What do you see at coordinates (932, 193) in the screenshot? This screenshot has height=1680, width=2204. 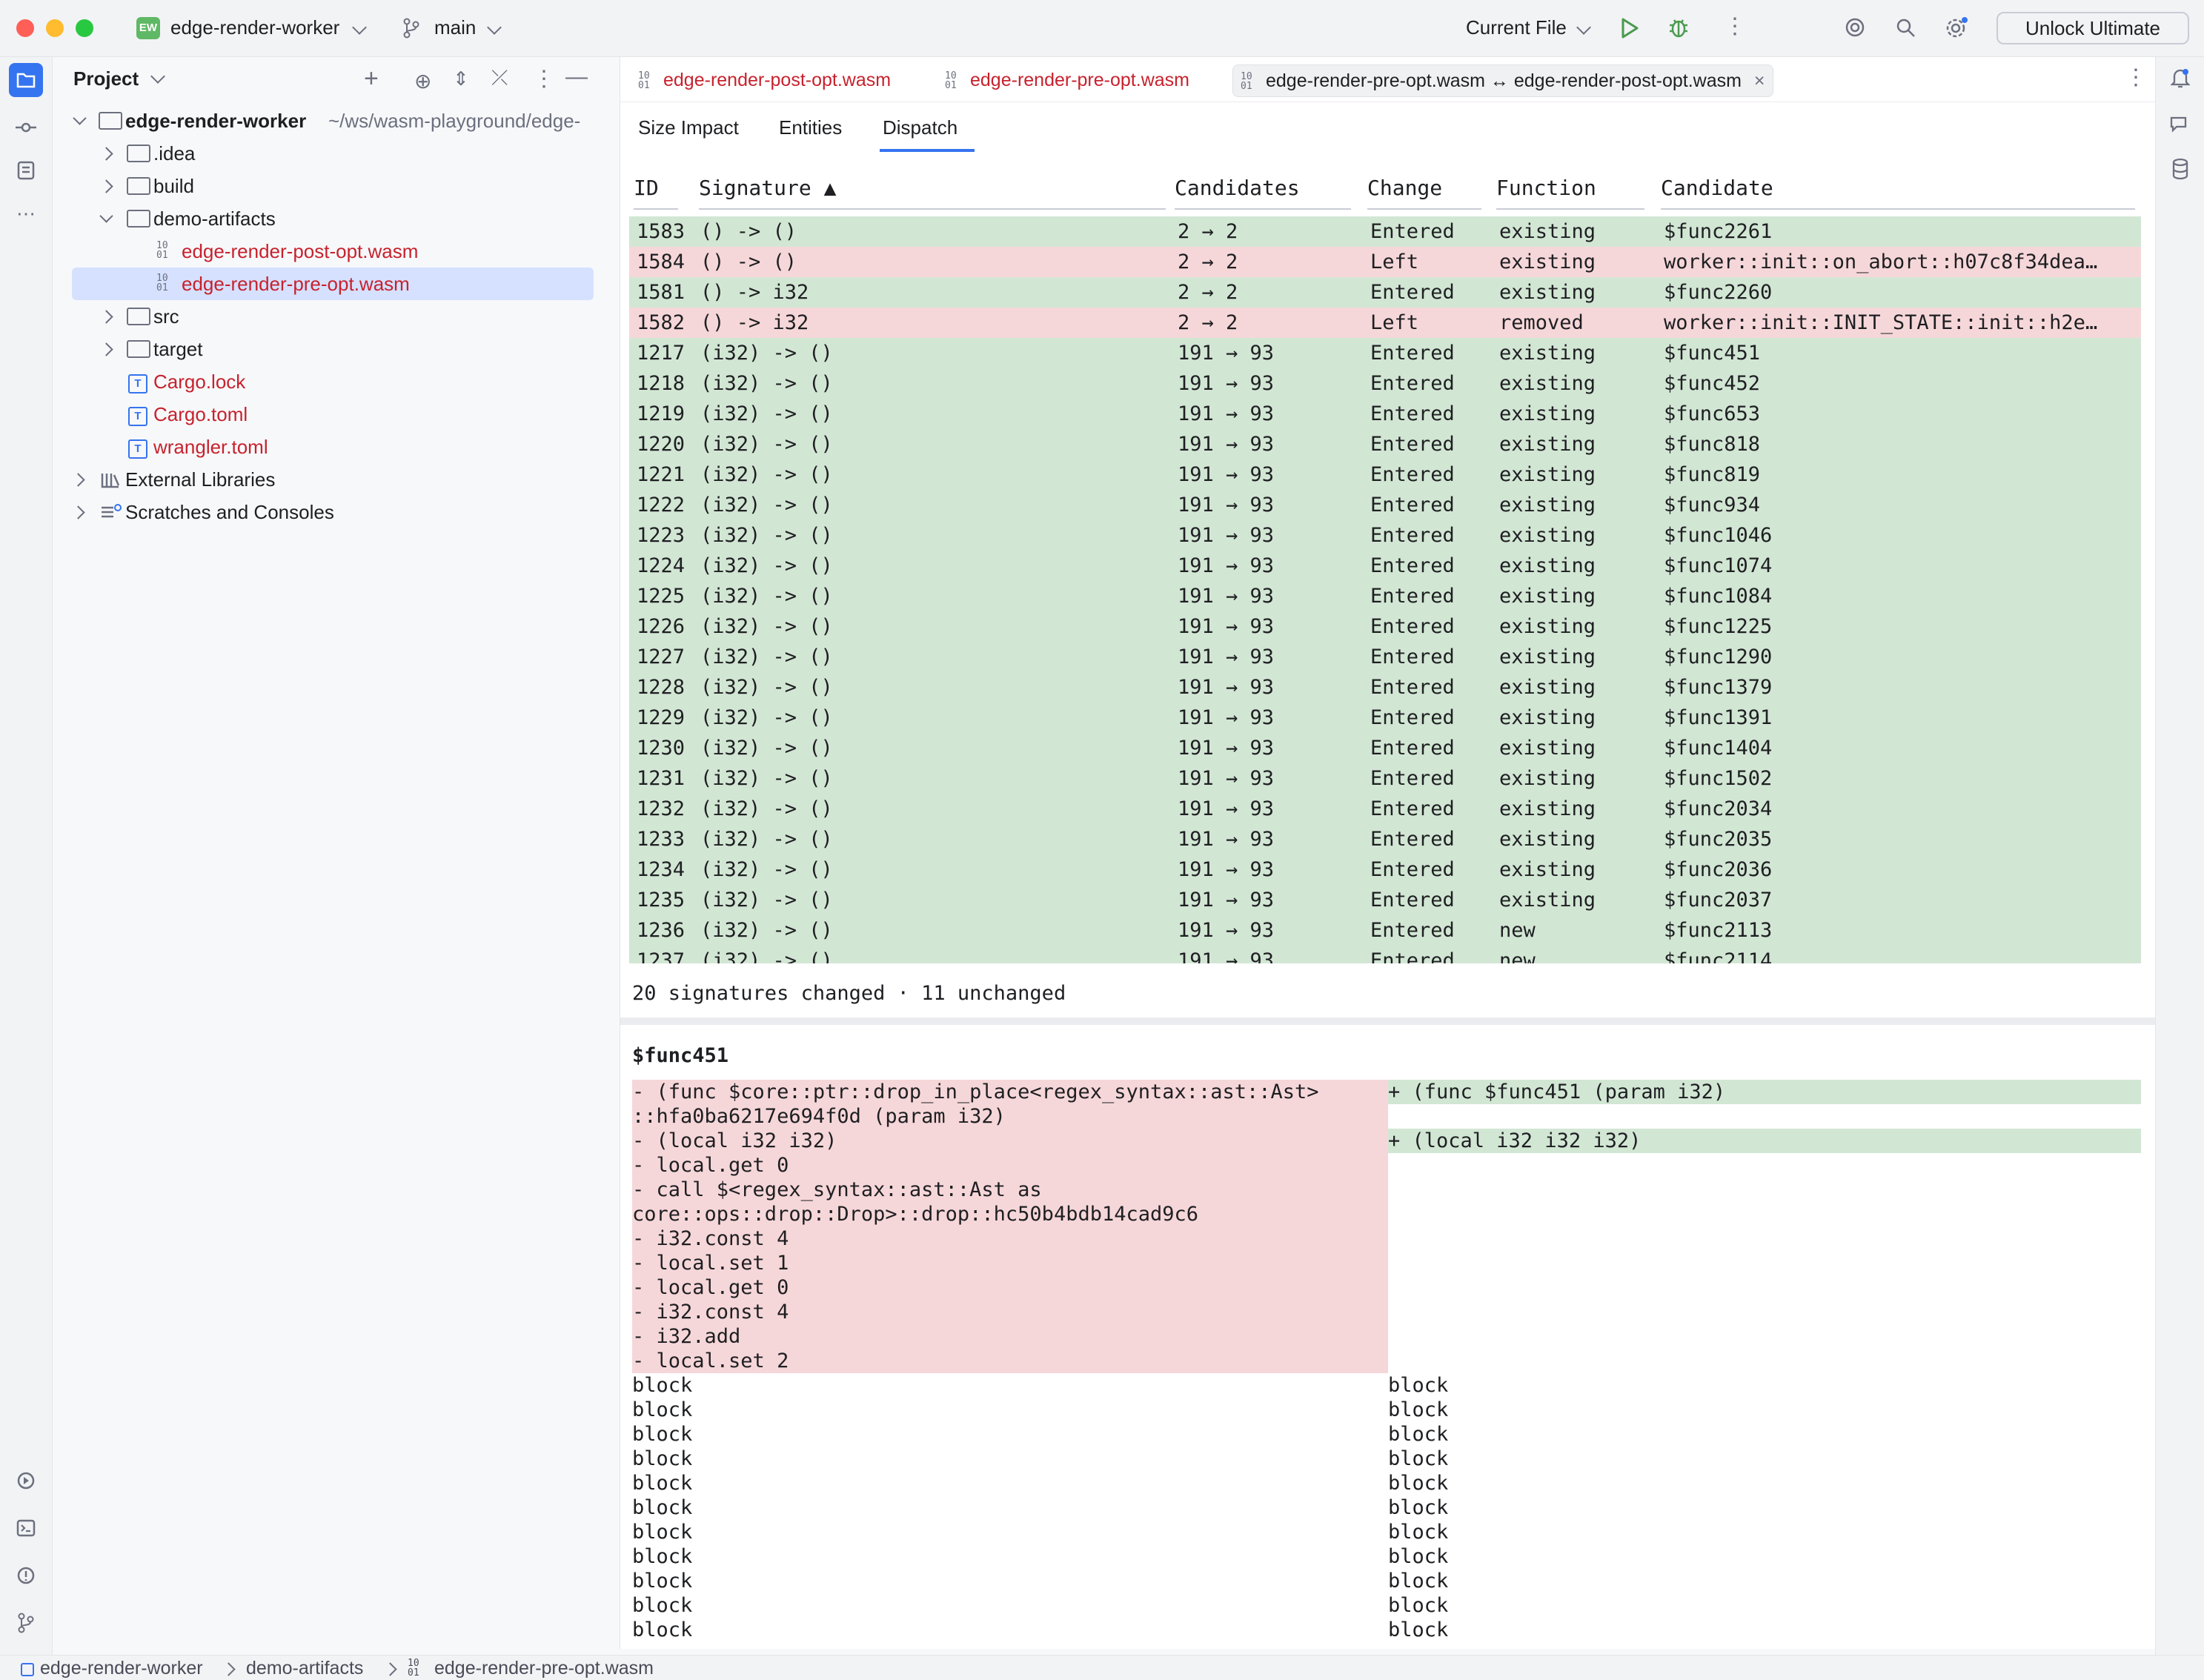 I see `column-header-signature: Signature ▲` at bounding box center [932, 193].